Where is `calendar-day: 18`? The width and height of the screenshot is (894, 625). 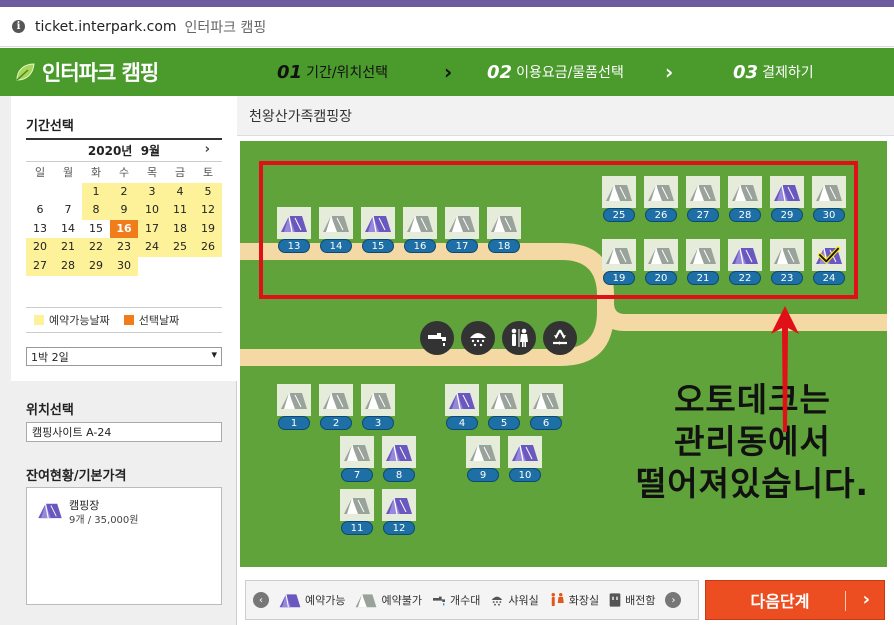 calendar-day: 18 is located at coordinates (180, 229).